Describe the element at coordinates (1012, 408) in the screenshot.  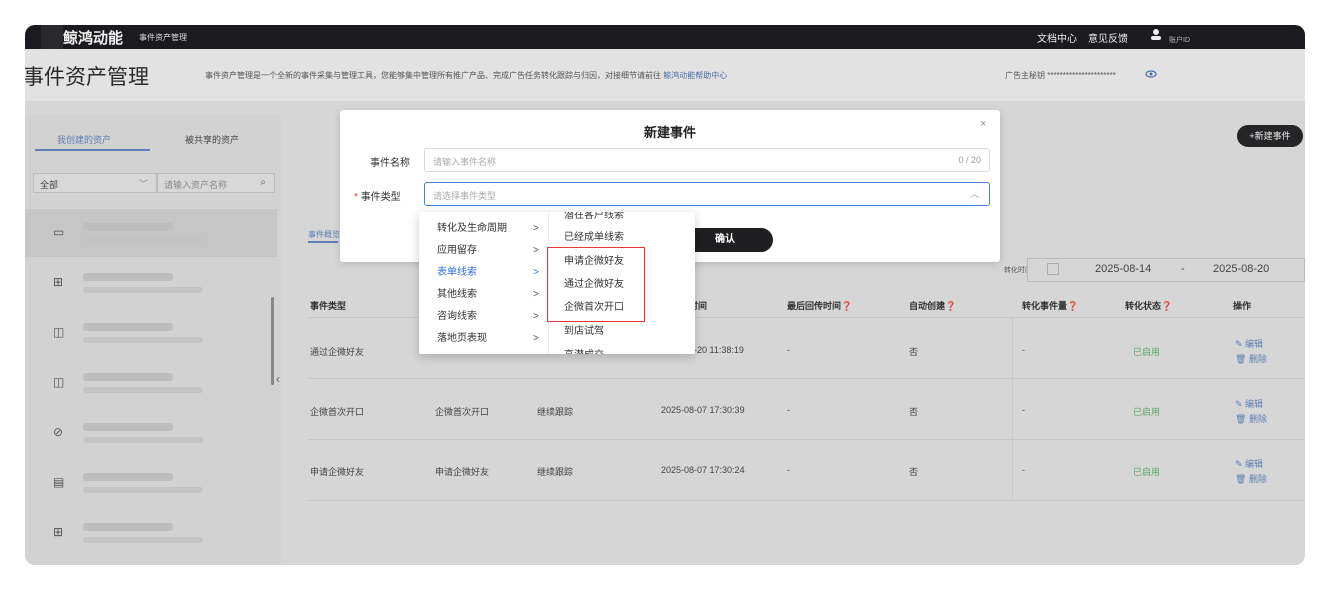
I see `column-divider` at that location.